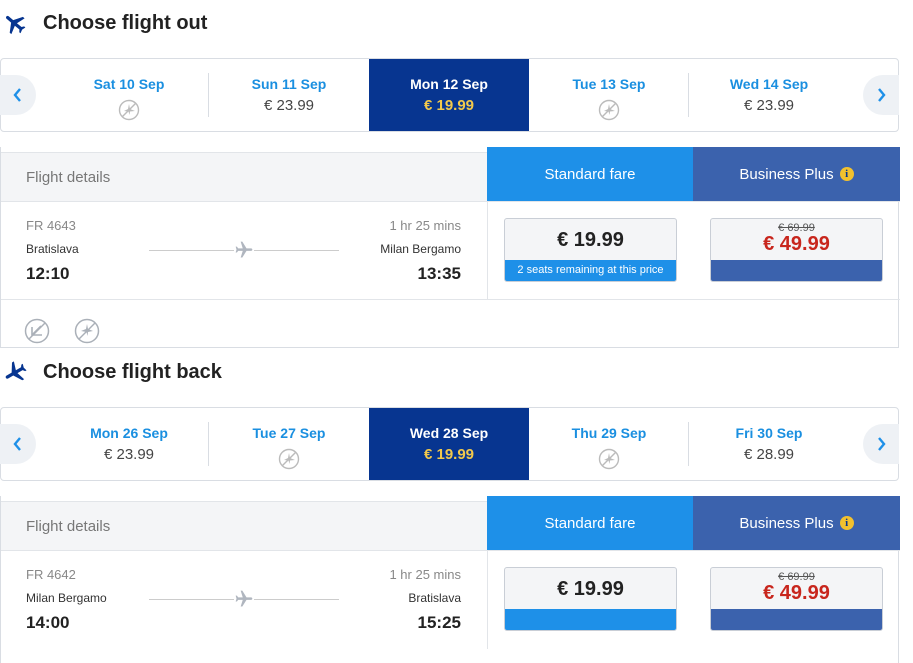  What do you see at coordinates (439, 622) in the screenshot?
I see `arrival-time: 15:25` at bounding box center [439, 622].